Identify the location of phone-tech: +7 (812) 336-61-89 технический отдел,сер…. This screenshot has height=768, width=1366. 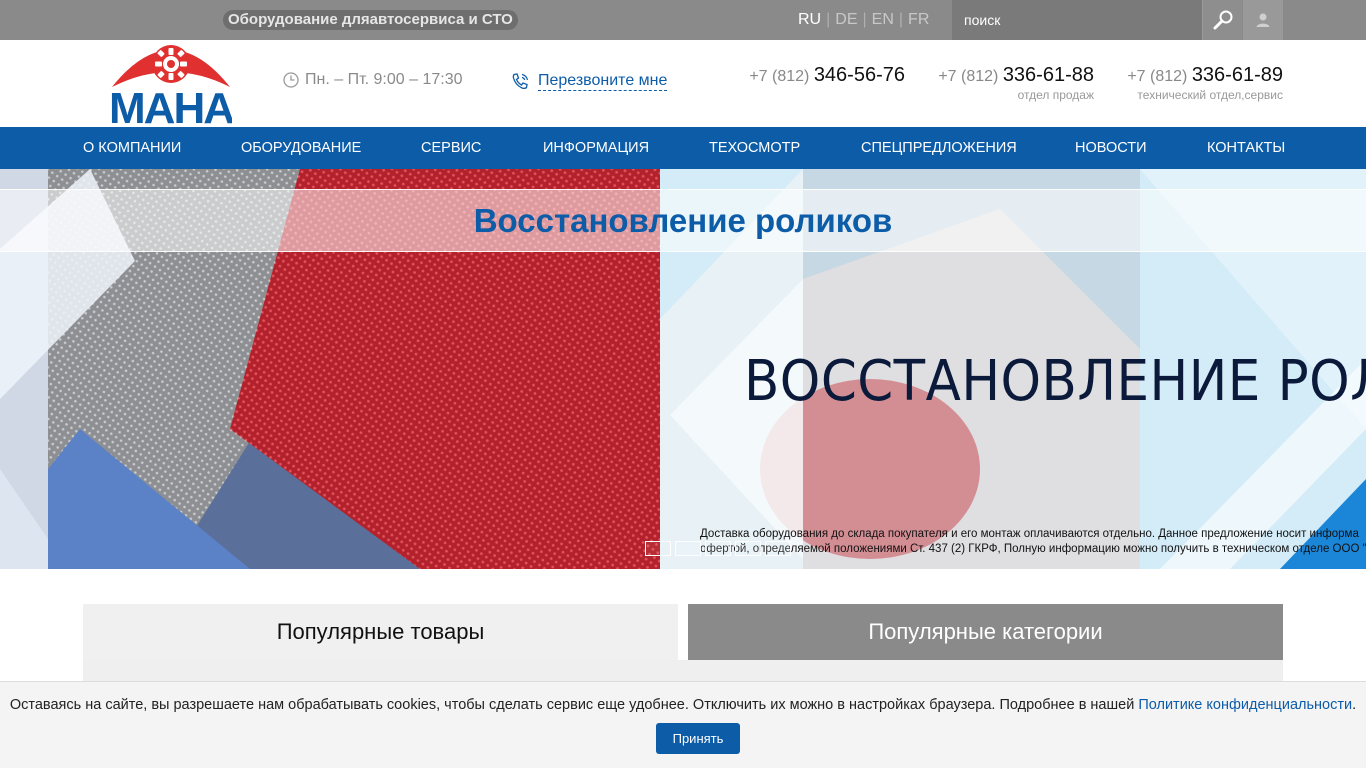
(1198, 83).